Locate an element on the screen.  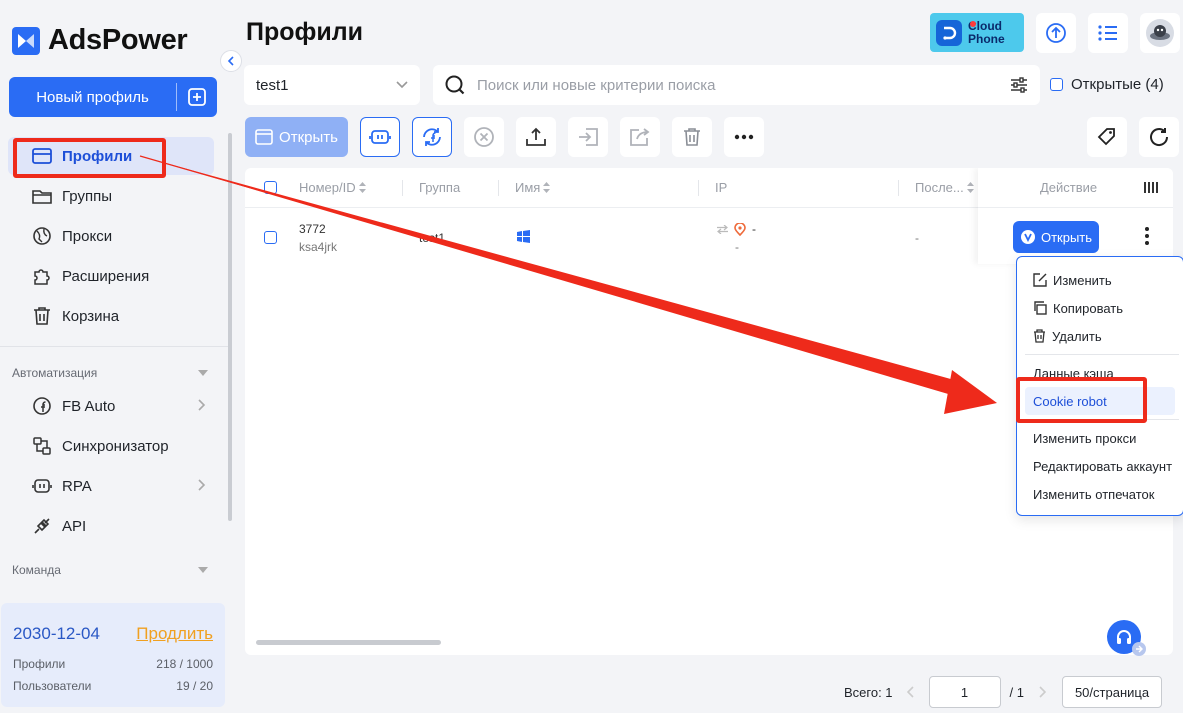
column-settings-icon is located at coordinates (1151, 187).